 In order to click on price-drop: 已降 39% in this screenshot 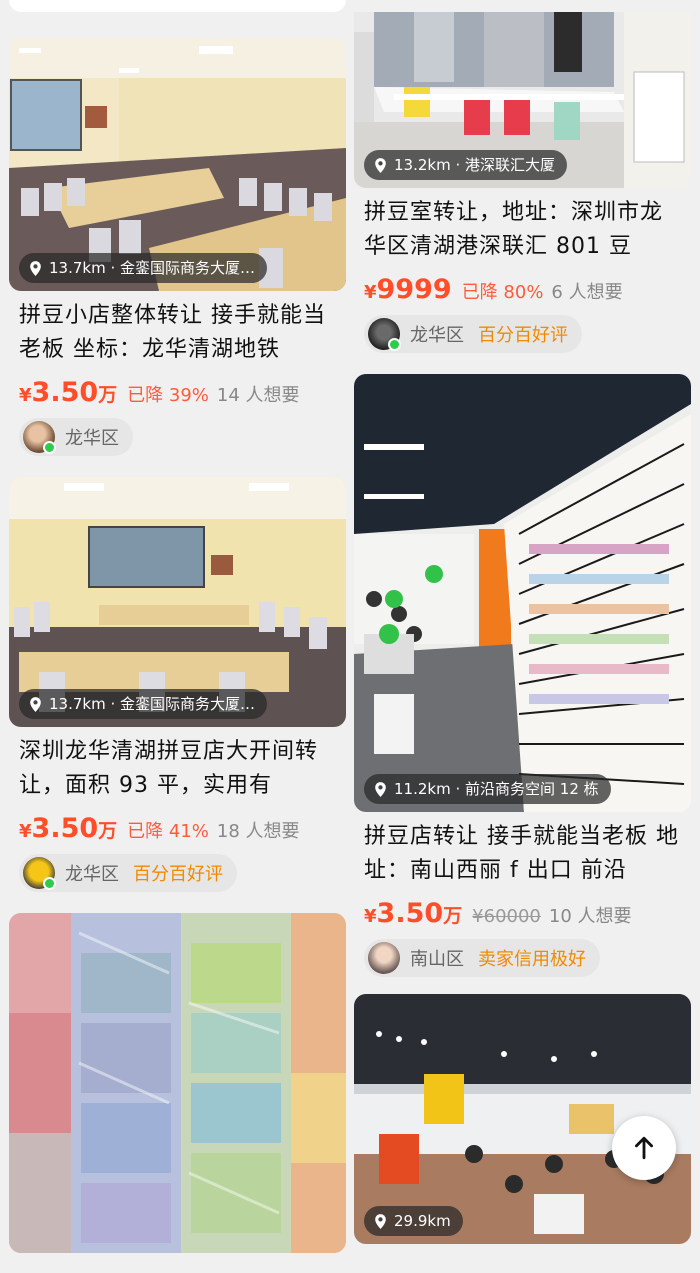, I will do `click(168, 395)`.